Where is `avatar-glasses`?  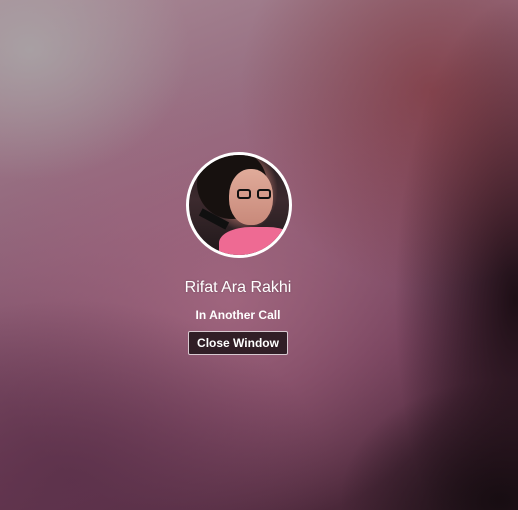
avatar-glasses is located at coordinates (255, 195).